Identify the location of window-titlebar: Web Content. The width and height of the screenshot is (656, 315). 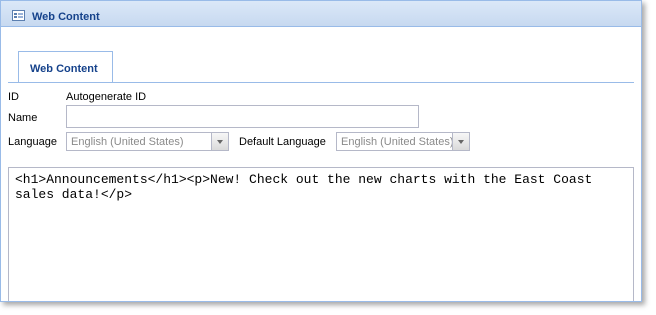
(321, 14).